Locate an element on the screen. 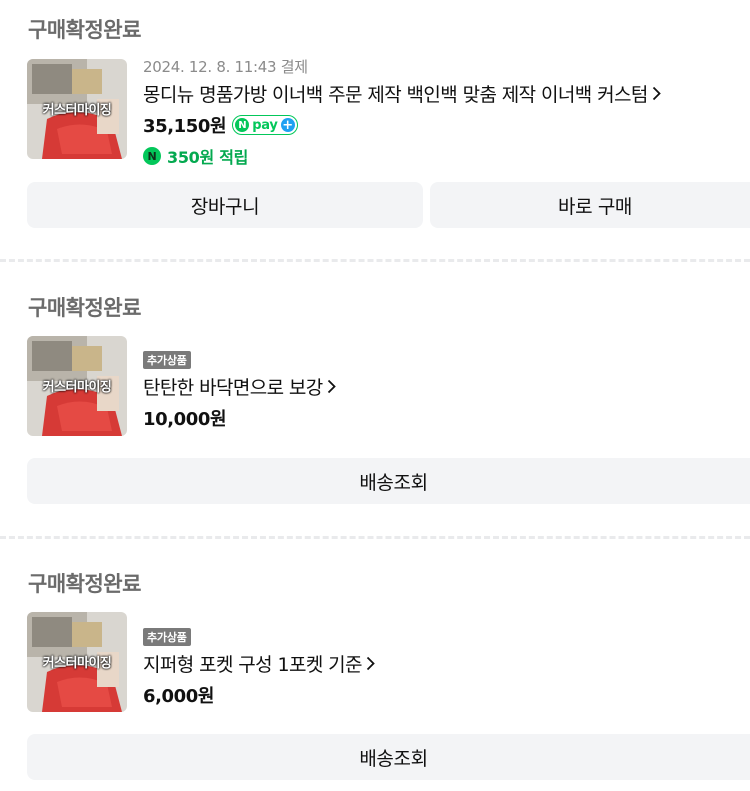 Image resolution: width=750 pixels, height=791 pixels. points-row: N 350원 적립 is located at coordinates (402, 156).